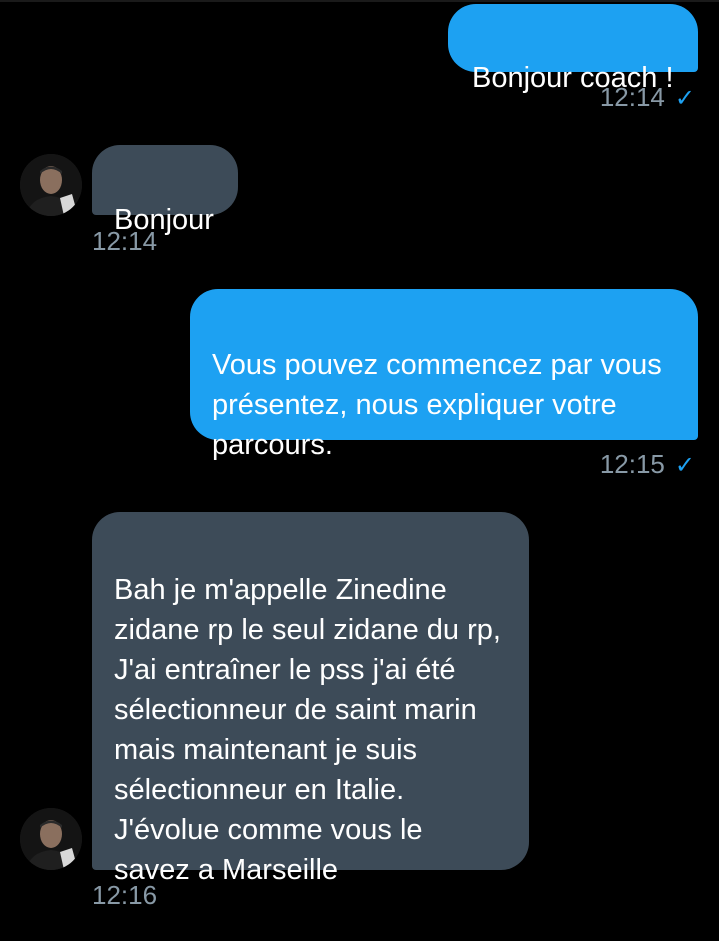  What do you see at coordinates (573, 49) in the screenshot?
I see `message-bubble-outgoing: Bonjour coach !` at bounding box center [573, 49].